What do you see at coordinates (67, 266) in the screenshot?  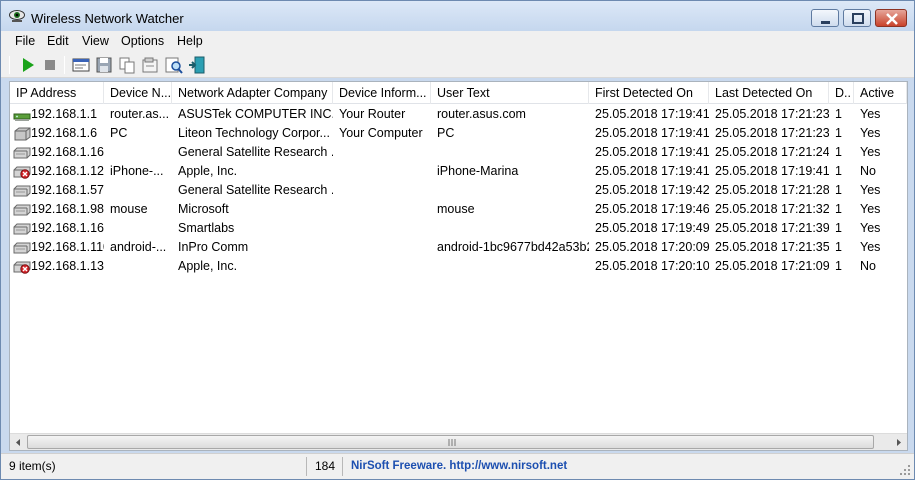 I see `cell-ip-address-text: 192.168.1.132` at bounding box center [67, 266].